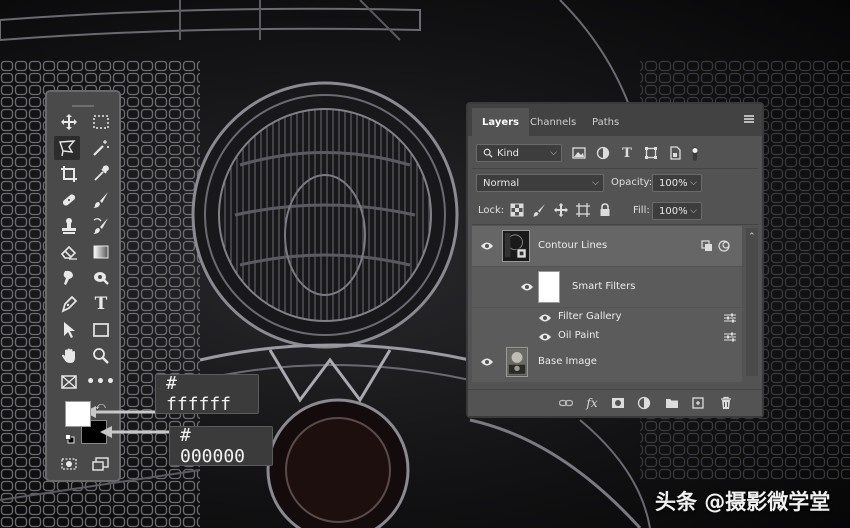 Image resolution: width=850 pixels, height=528 pixels. I want to click on marquee-tool, so click(101, 122).